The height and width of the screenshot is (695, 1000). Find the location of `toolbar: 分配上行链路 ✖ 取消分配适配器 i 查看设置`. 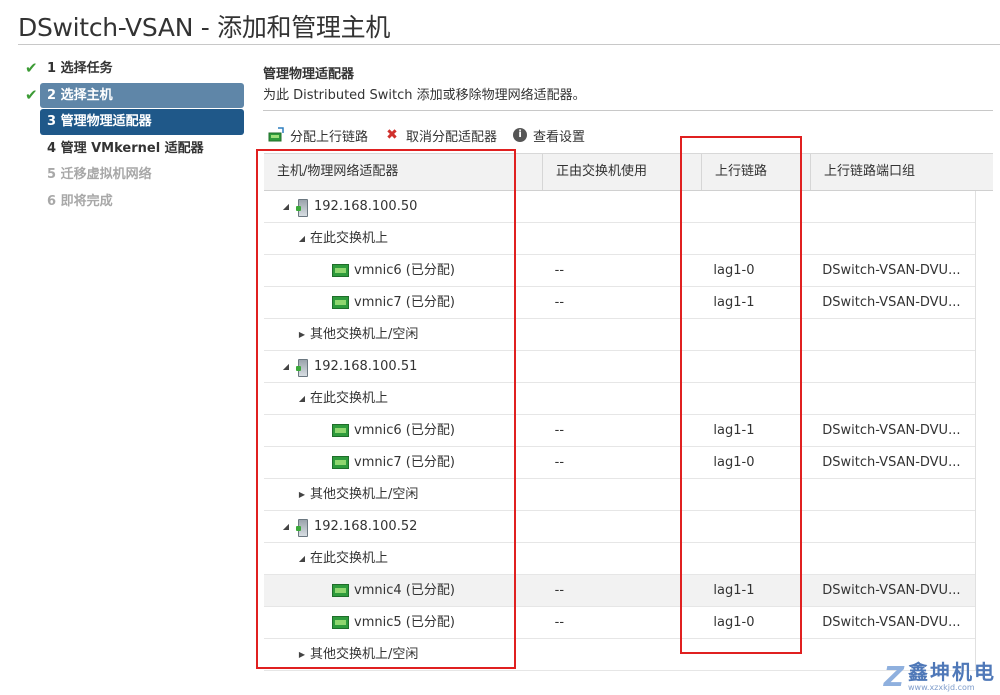

toolbar: 分配上行链路 ✖ 取消分配适配器 i 查看设置 is located at coordinates (434, 135).